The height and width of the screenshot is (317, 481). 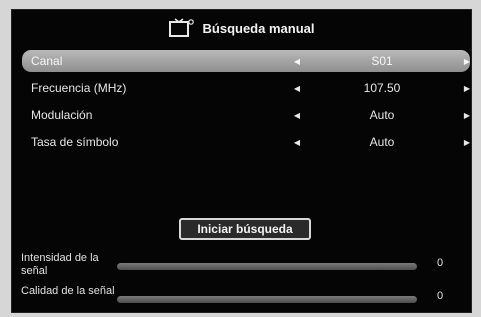 I want to click on setting-label: Tasa de símbolo, so click(x=75, y=142).